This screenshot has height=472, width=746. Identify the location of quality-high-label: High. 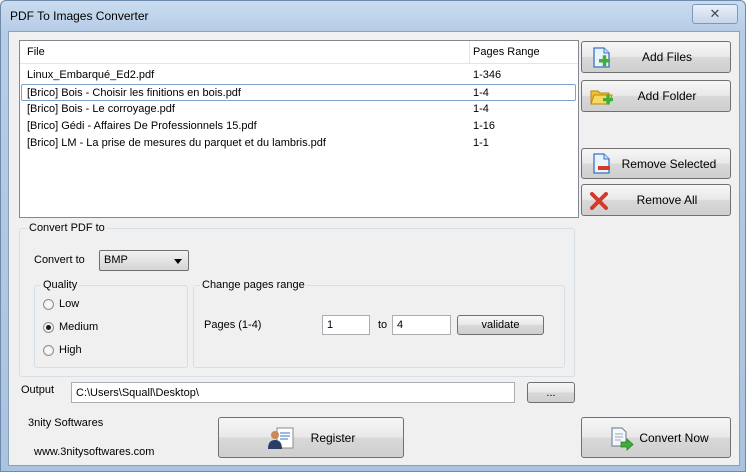
(70, 350).